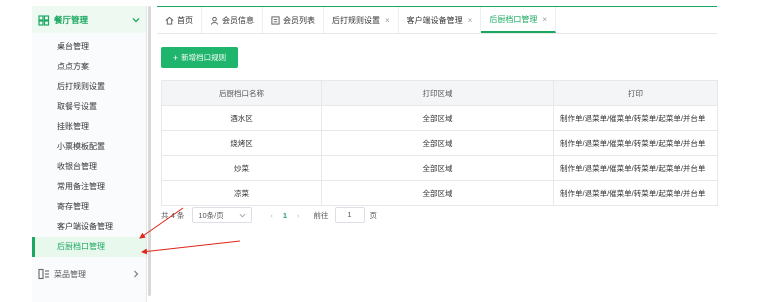  Describe the element at coordinates (136, 274) in the screenshot. I see `chevron-right-icon` at that location.